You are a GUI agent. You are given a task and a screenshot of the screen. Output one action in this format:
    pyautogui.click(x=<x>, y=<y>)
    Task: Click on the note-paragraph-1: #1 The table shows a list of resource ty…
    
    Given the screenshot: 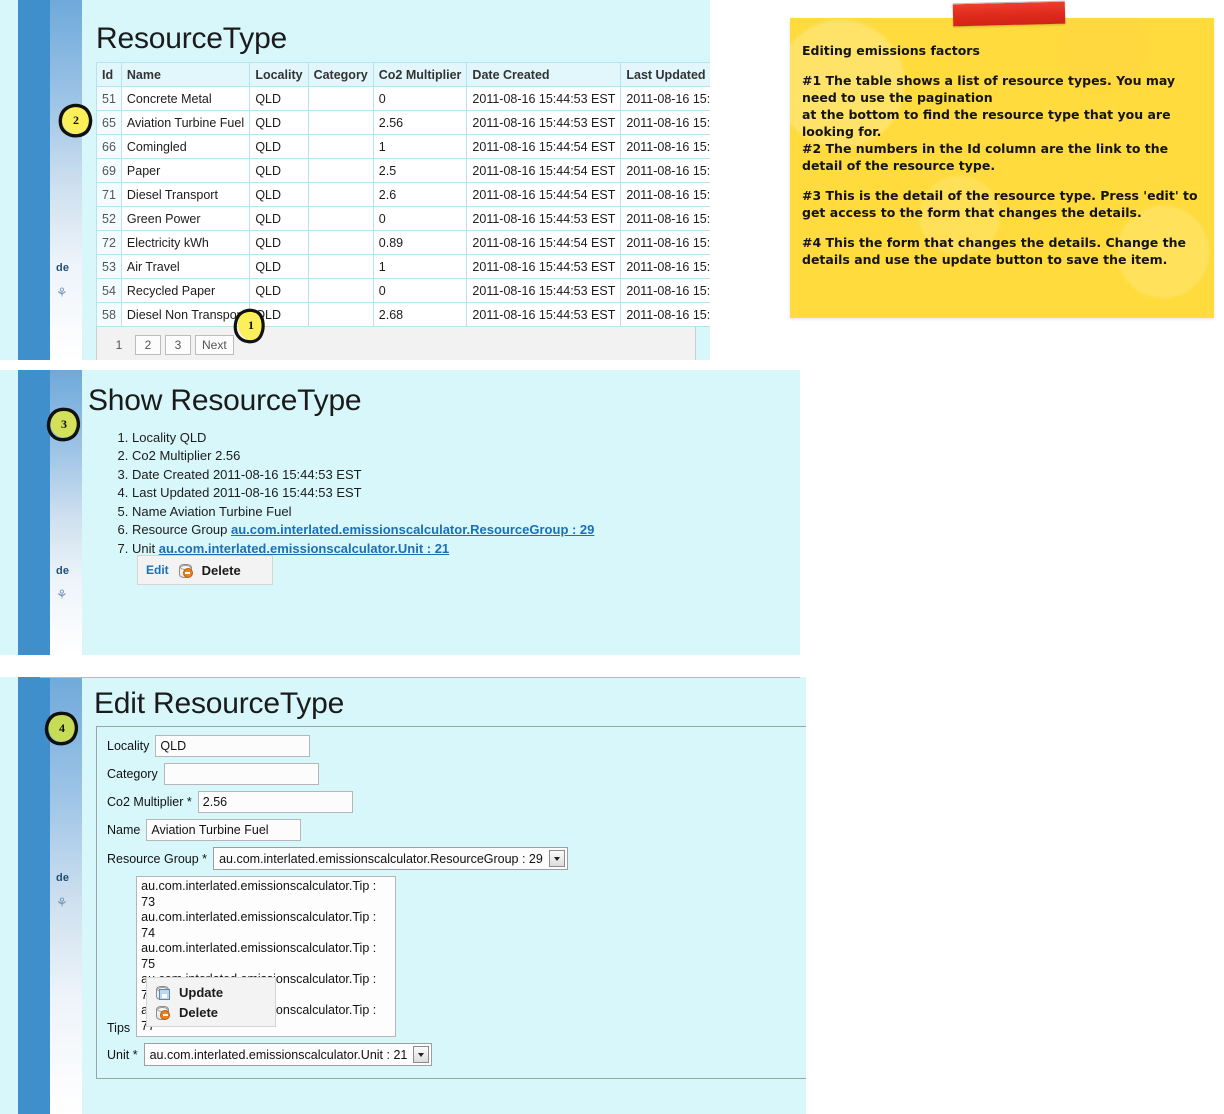 What is the action you would take?
    pyautogui.click(x=989, y=89)
    